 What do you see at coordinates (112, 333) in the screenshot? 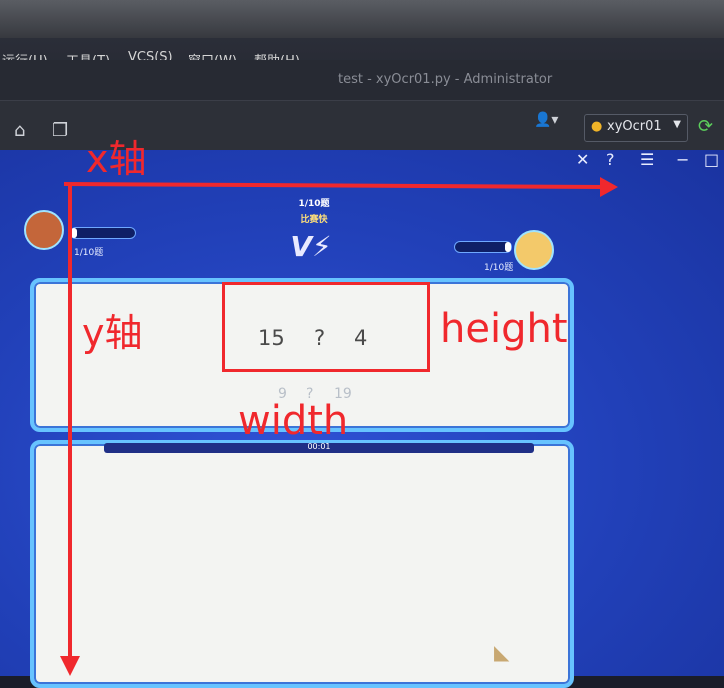
I see `y-axis-label: y轴` at bounding box center [112, 333].